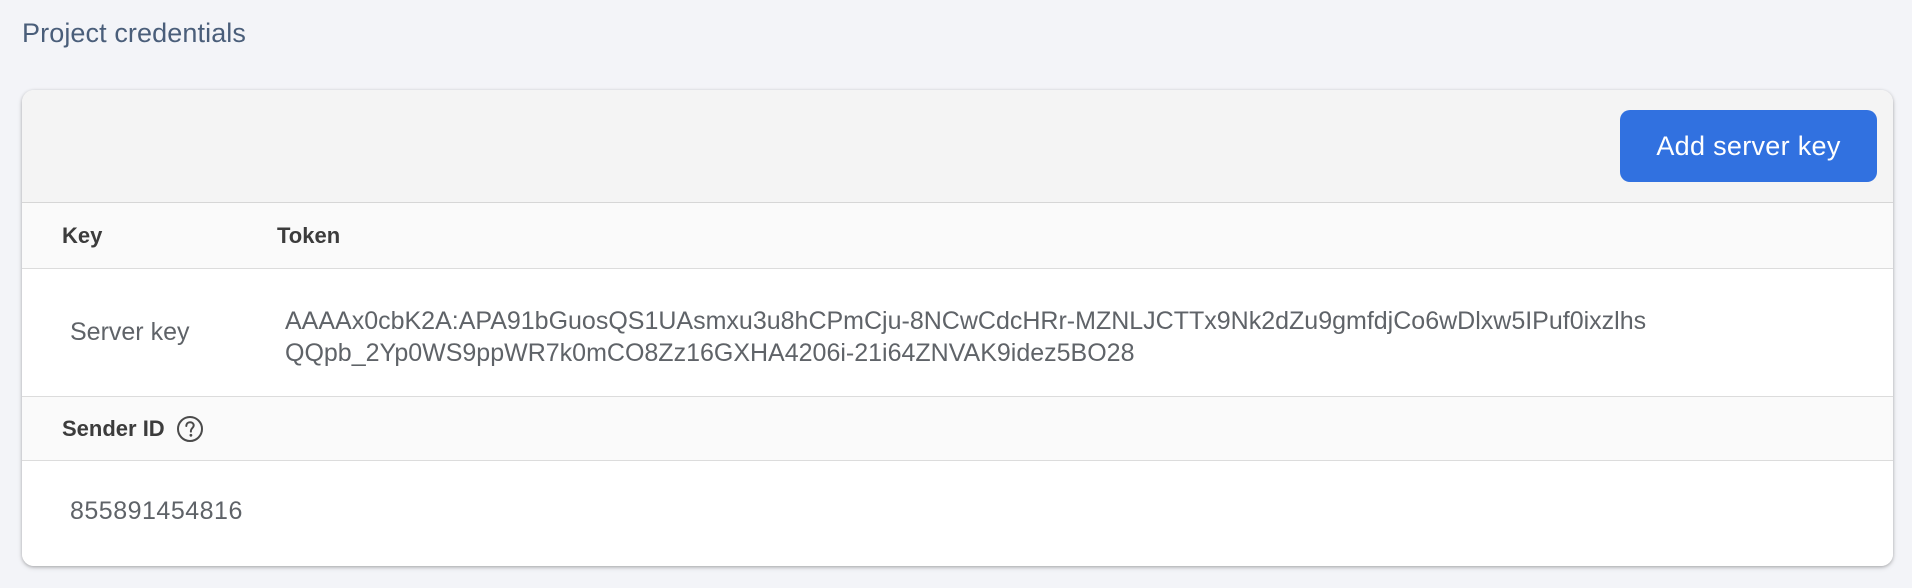 This screenshot has height=588, width=1912. Describe the element at coordinates (957, 429) in the screenshot. I see `sender-id-header: Sender ID` at that location.